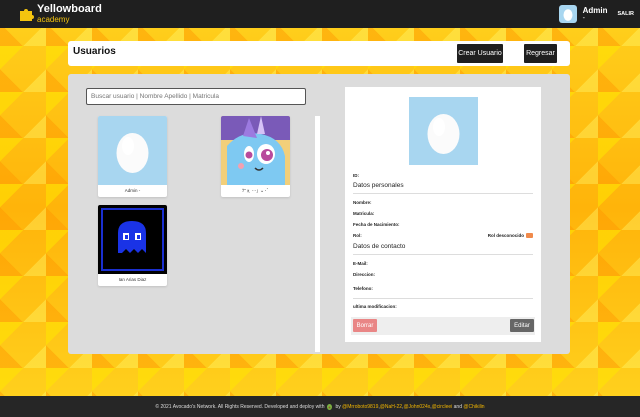 This screenshot has height=417, width=640. Describe the element at coordinates (94, 51) in the screenshot. I see `page-title: Usuarios` at that location.